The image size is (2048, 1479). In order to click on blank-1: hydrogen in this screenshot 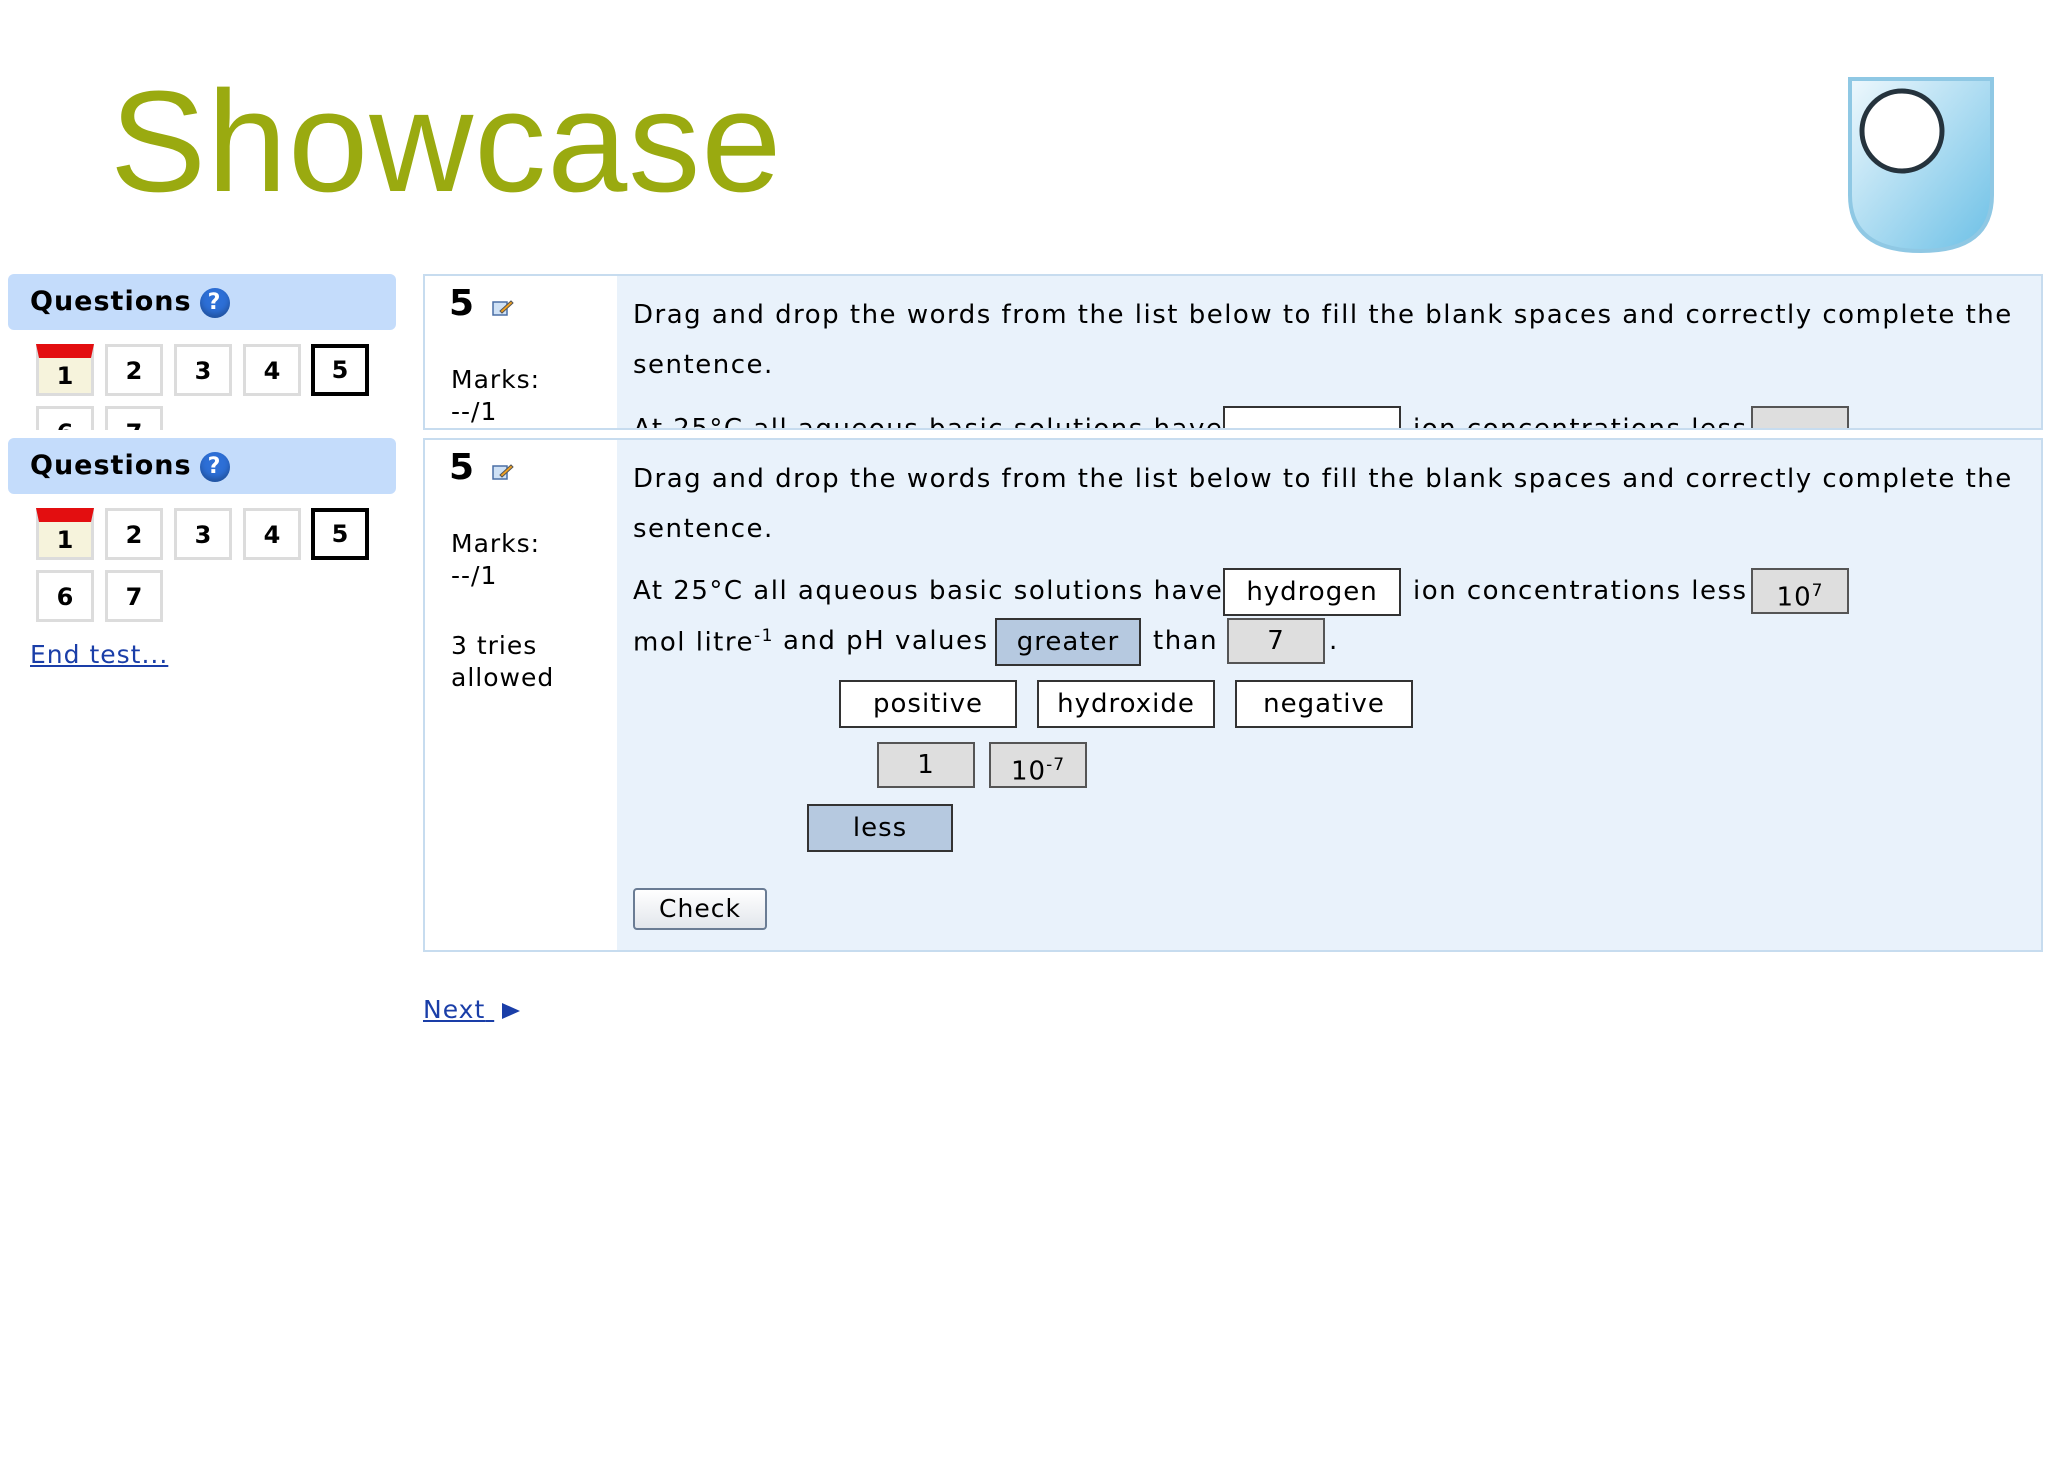, I will do `click(1312, 592)`.